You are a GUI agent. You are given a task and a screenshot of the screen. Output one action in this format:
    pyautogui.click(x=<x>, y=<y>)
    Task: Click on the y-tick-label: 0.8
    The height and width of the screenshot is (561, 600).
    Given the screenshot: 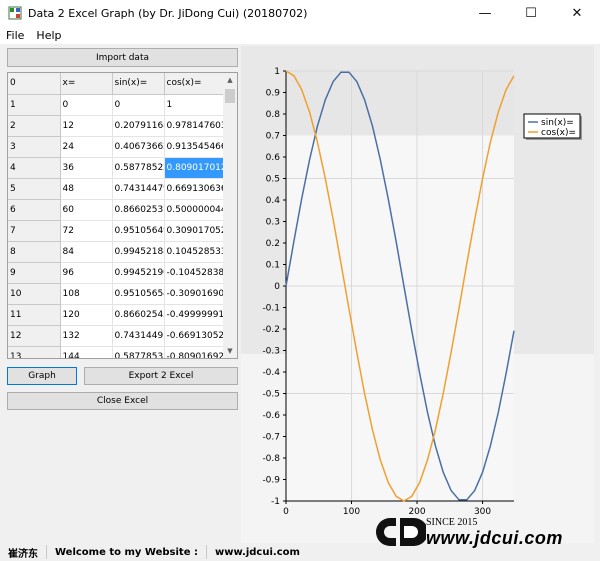 What is the action you would take?
    pyautogui.click(x=273, y=115)
    